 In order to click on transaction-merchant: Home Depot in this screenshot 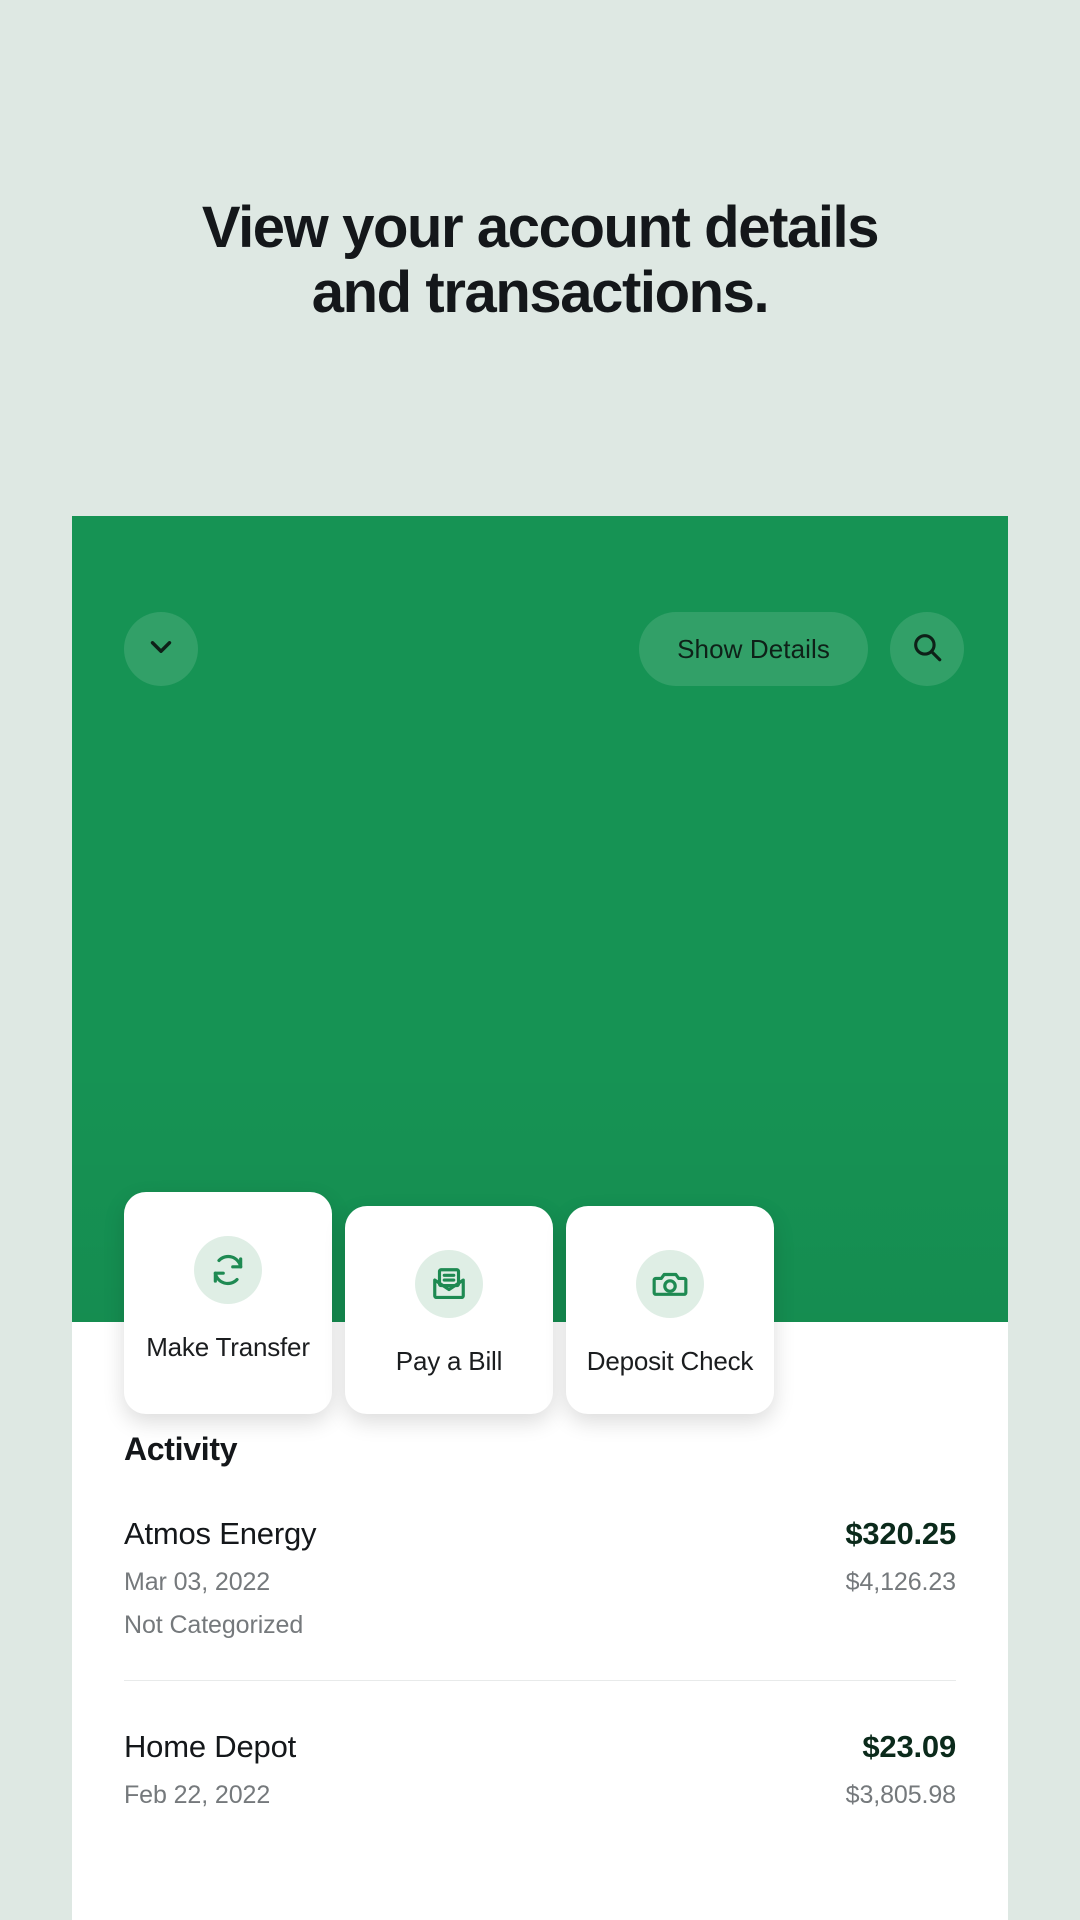, I will do `click(210, 1746)`.